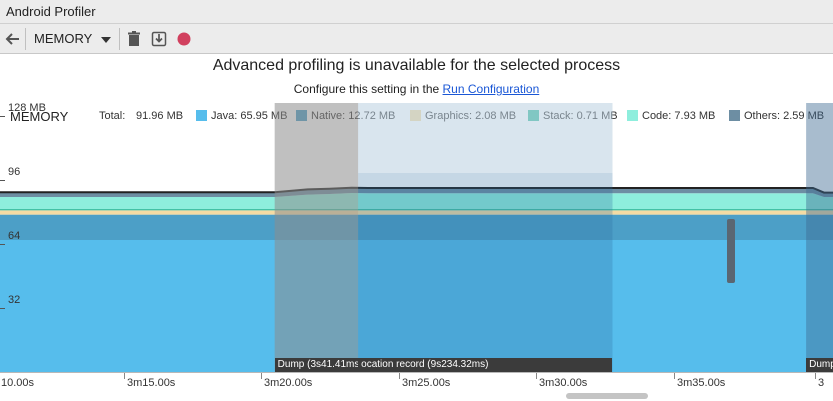  What do you see at coordinates (151, 383) in the screenshot?
I see `time-tick-label: 3m15.00s` at bounding box center [151, 383].